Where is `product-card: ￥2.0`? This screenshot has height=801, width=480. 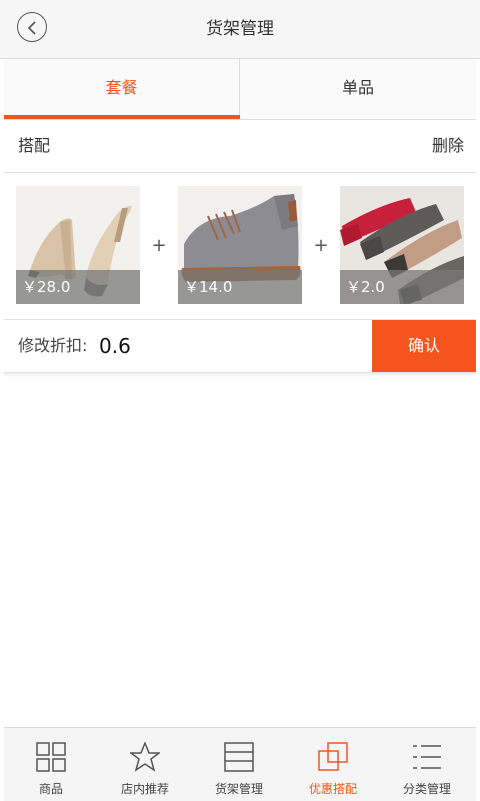
product-card: ￥2.0 is located at coordinates (402, 245).